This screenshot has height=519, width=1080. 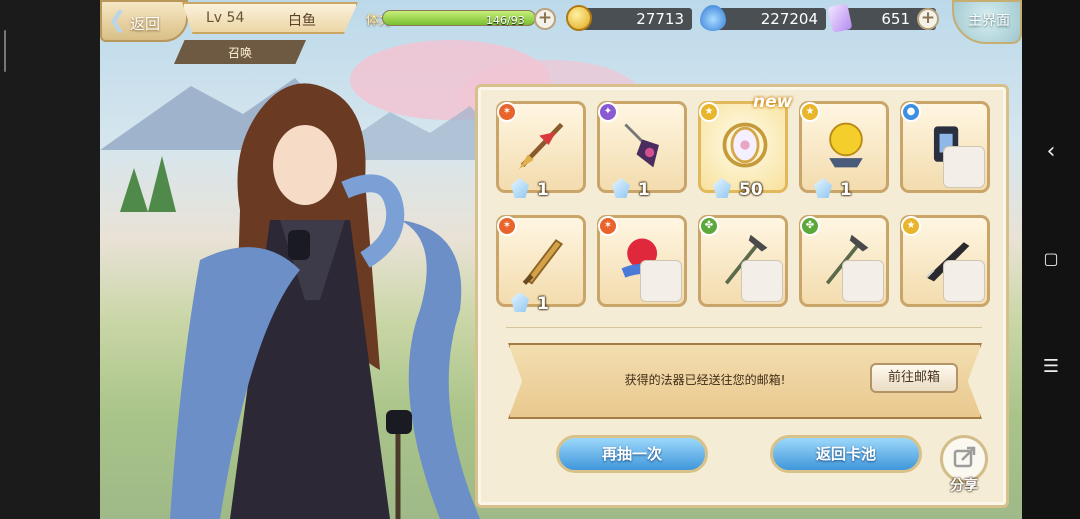 What do you see at coordinates (840, 18) in the screenshot?
I see `gem-card-icon` at bounding box center [840, 18].